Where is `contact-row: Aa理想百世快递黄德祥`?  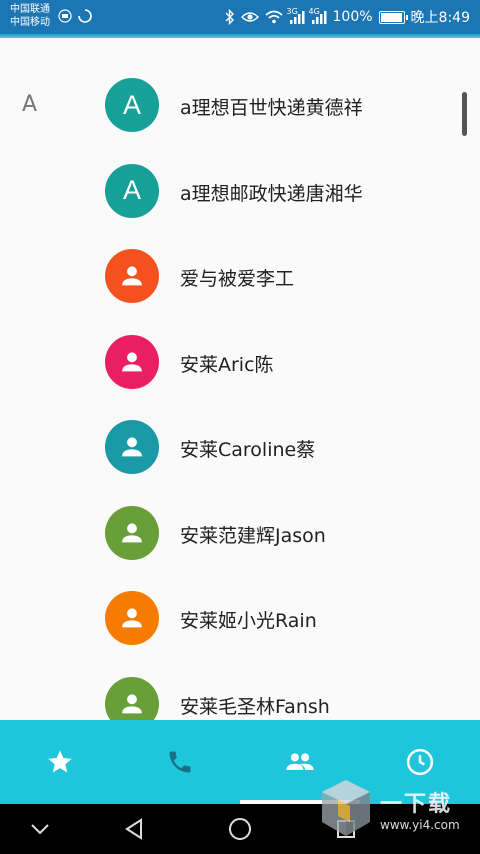
contact-row: Aa理想百世快递黄德祥 is located at coordinates (240, 120).